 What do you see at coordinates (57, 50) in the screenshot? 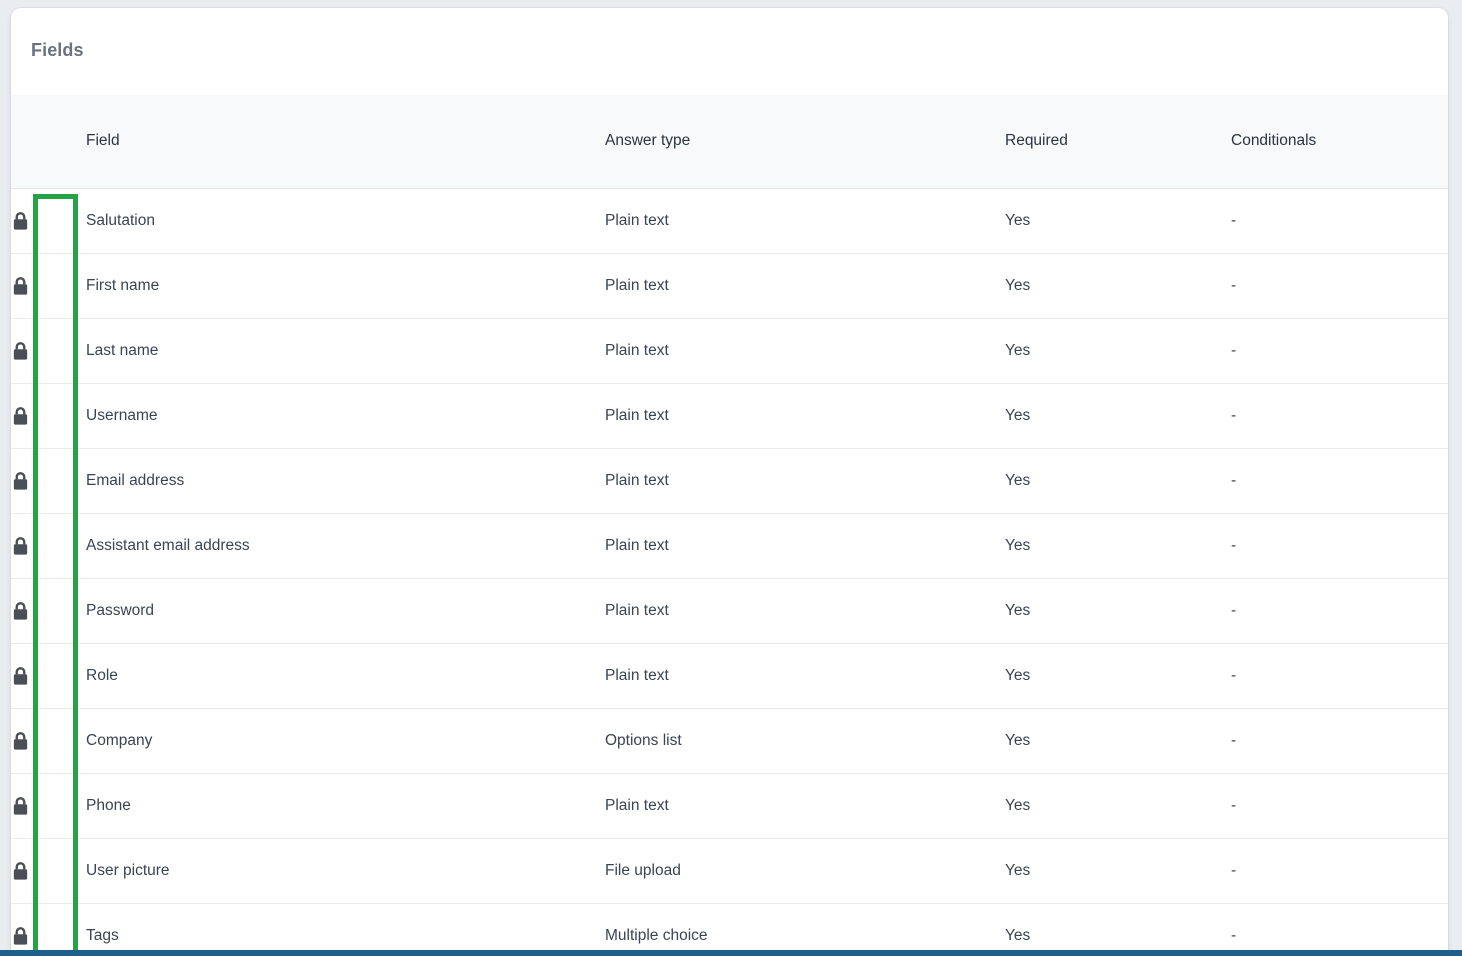
I see `page-title: Fields` at bounding box center [57, 50].